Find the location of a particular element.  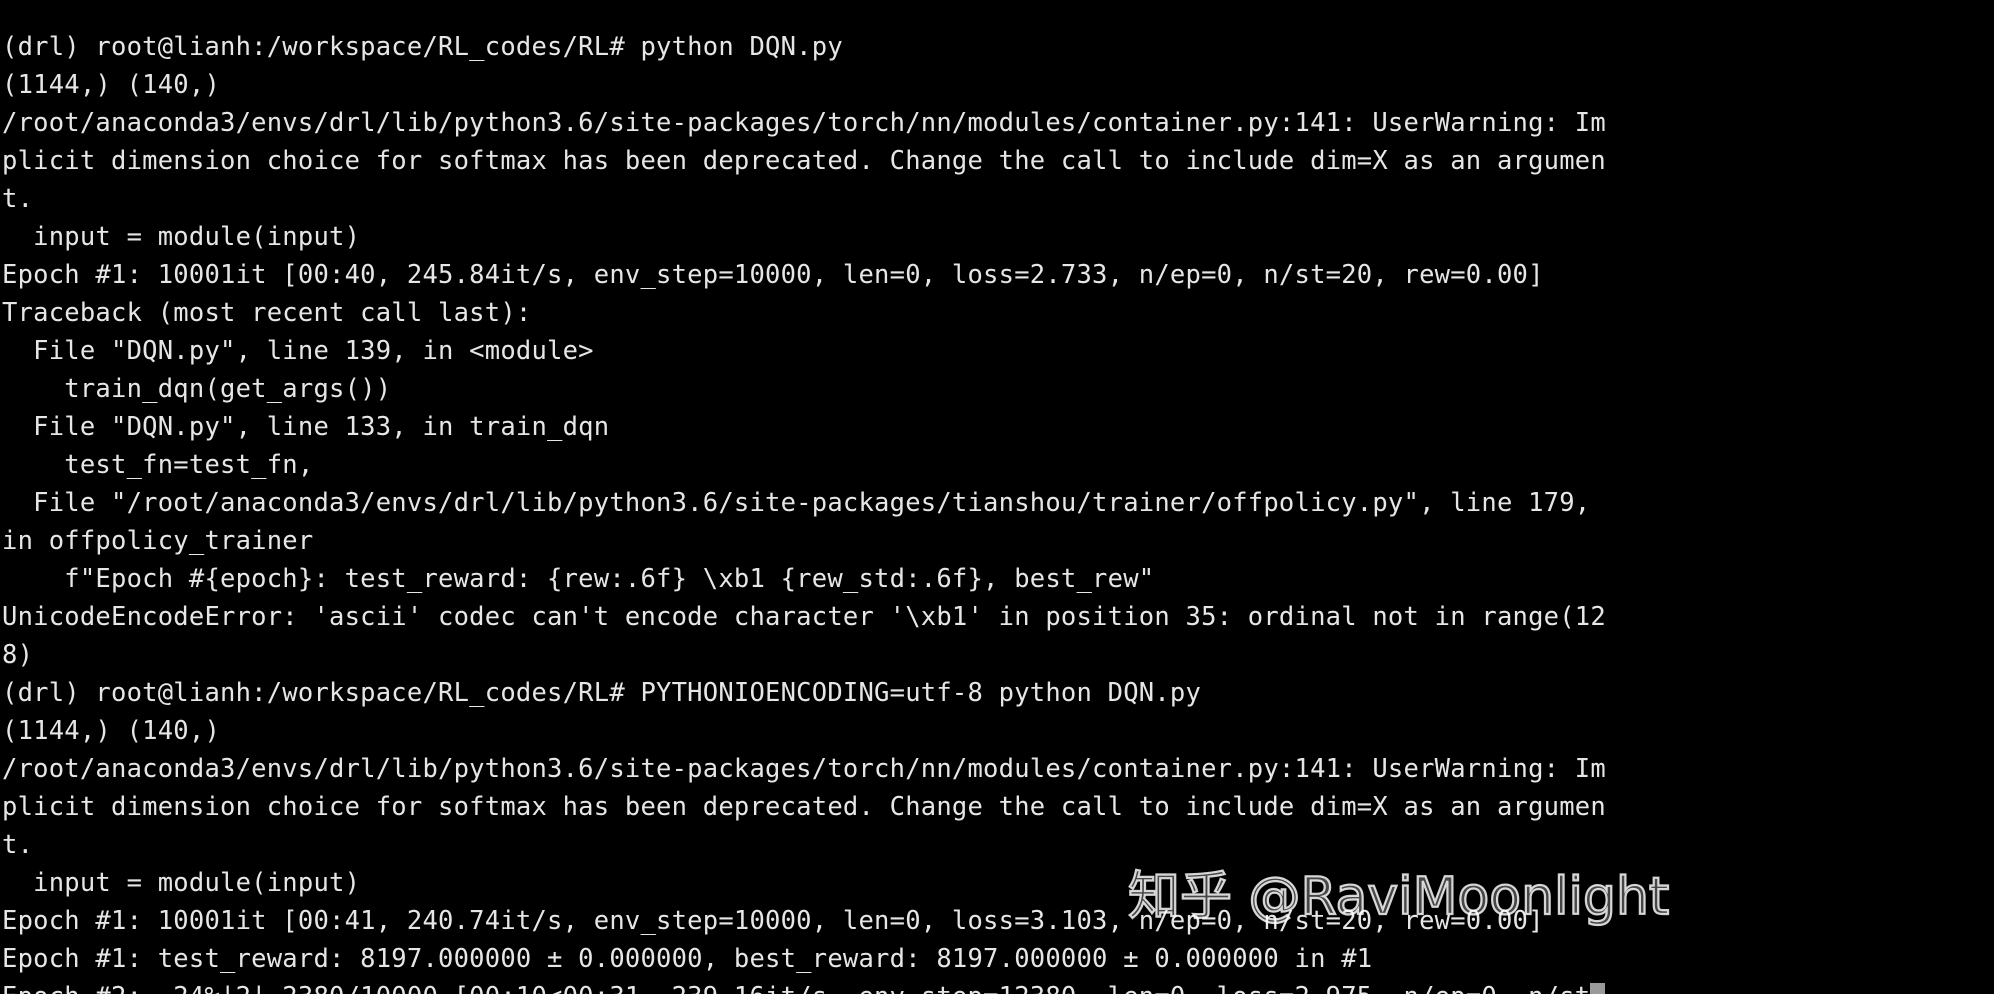

terminal-line: test_fn=test_fn, is located at coordinates (158, 464).